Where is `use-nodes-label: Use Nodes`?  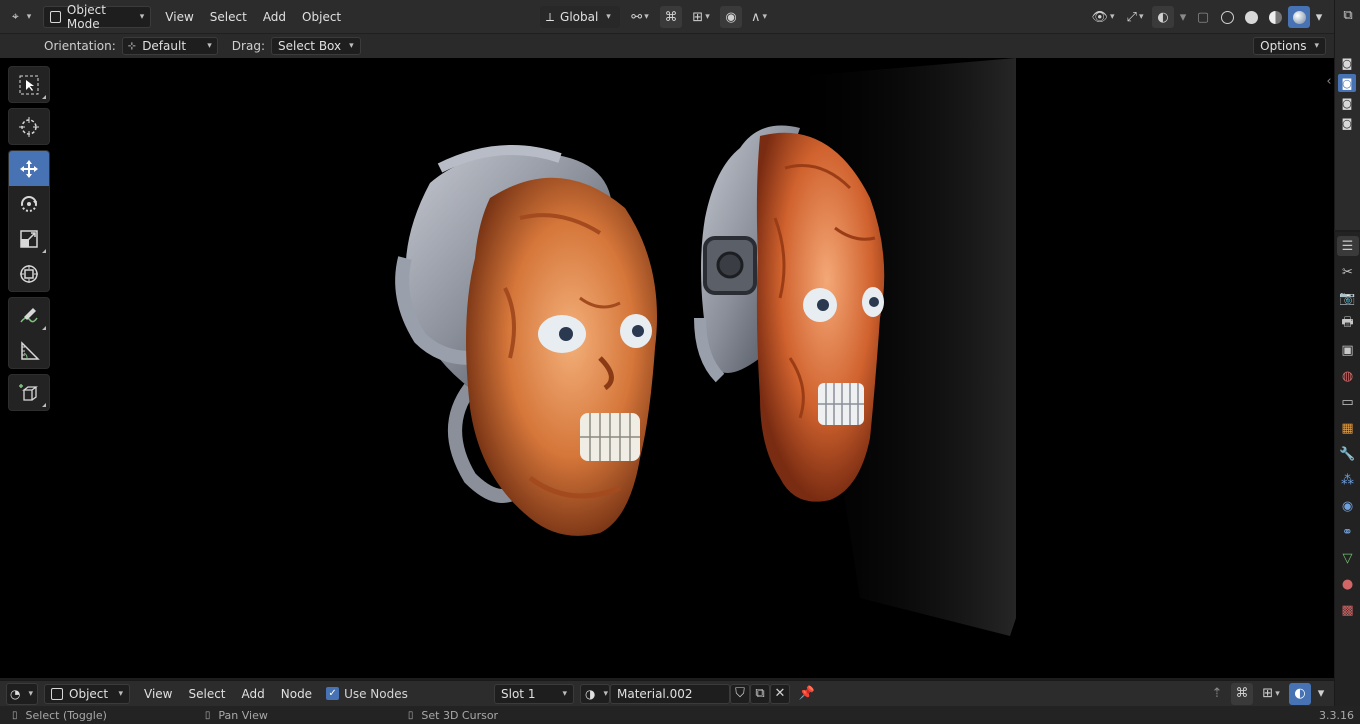
use-nodes-label: Use Nodes is located at coordinates (376, 693).